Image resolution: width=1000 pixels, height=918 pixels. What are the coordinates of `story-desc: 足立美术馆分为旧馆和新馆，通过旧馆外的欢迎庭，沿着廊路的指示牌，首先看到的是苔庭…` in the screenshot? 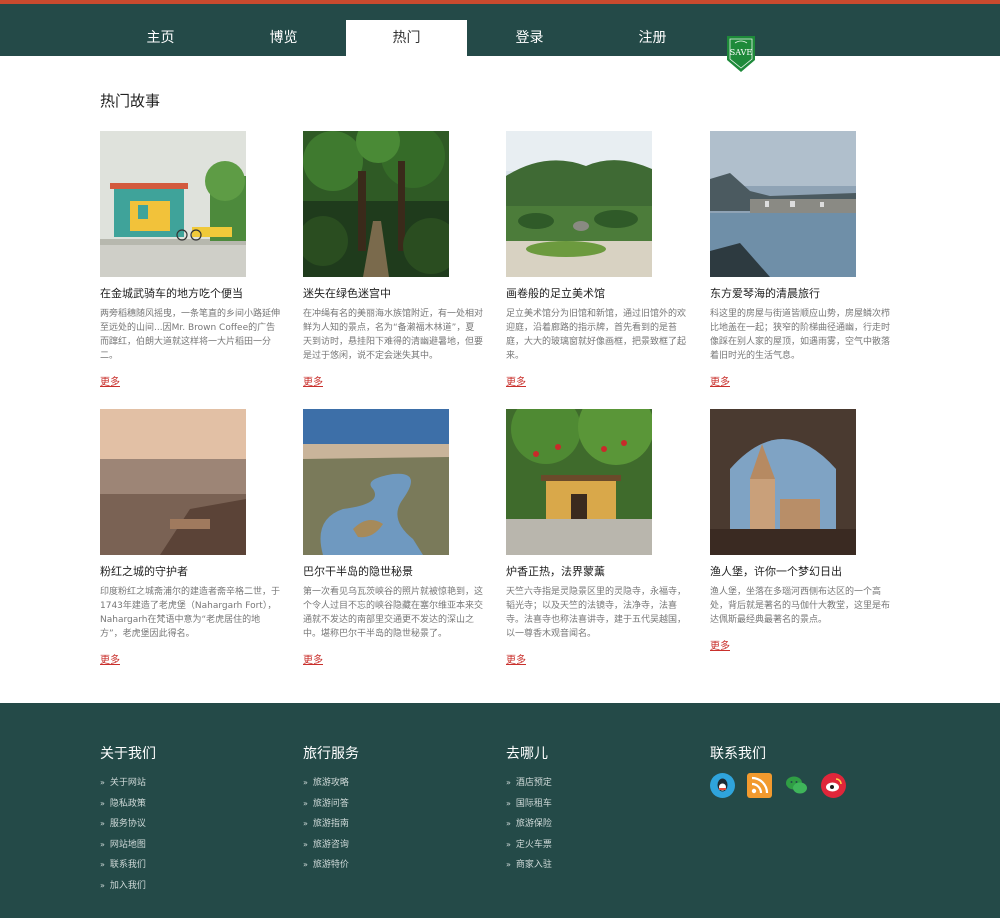 It's located at (596, 335).